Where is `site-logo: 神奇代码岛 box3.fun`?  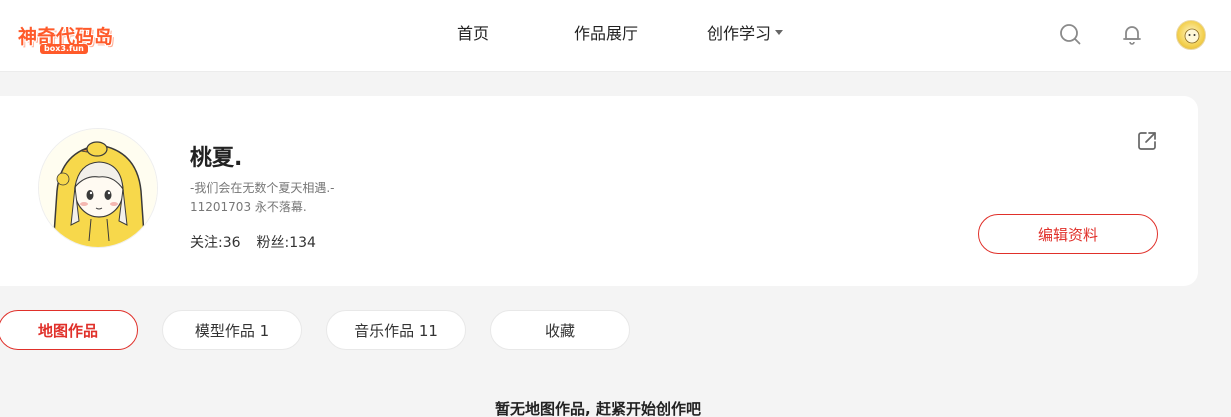
site-logo: 神奇代码岛 box3.fun is located at coordinates (67, 36).